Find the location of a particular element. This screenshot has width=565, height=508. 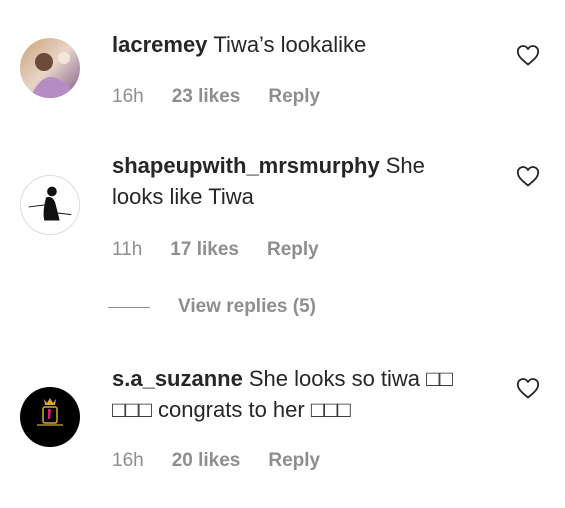

username: shapeupwith_mrsmurphy is located at coordinates (246, 165).